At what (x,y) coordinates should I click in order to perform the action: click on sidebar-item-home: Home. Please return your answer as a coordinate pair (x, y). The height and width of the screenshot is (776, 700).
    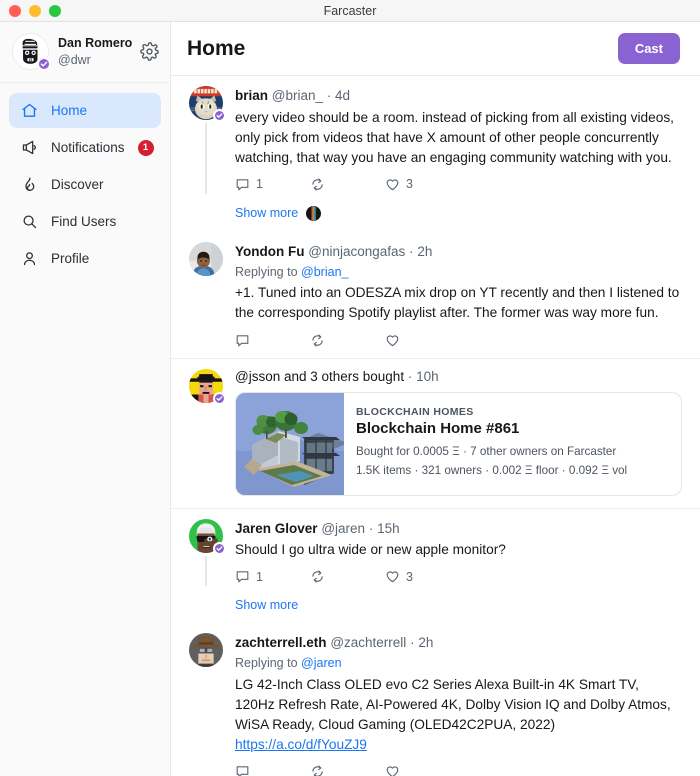
    Looking at the image, I should click on (85, 110).